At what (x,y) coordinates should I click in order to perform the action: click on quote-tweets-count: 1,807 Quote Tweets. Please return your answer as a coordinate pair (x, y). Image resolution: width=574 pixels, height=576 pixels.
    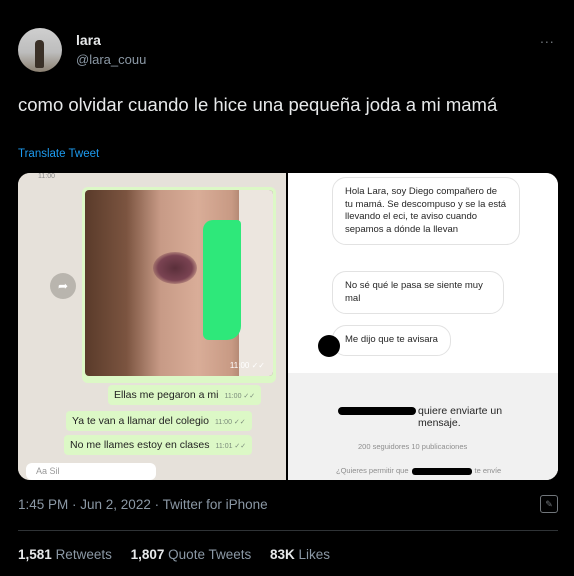
    Looking at the image, I should click on (191, 554).